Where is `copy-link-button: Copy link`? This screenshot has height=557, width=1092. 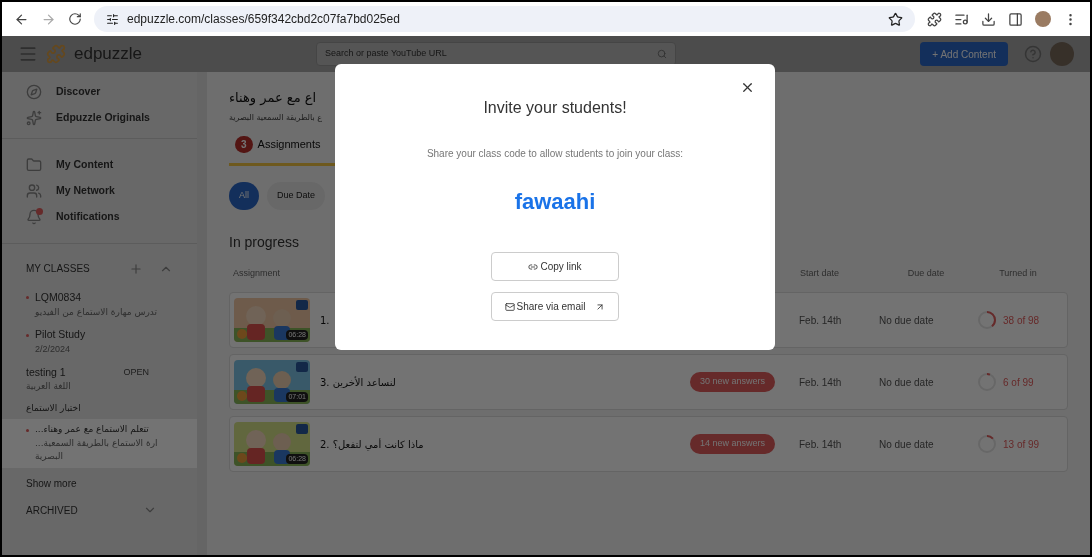
copy-link-button: Copy link is located at coordinates (555, 266).